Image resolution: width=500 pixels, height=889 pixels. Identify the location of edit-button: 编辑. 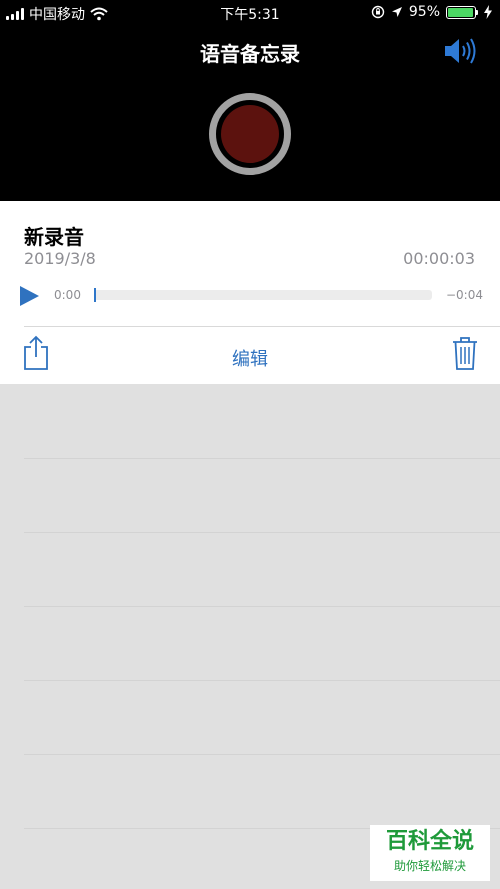
(250, 358).